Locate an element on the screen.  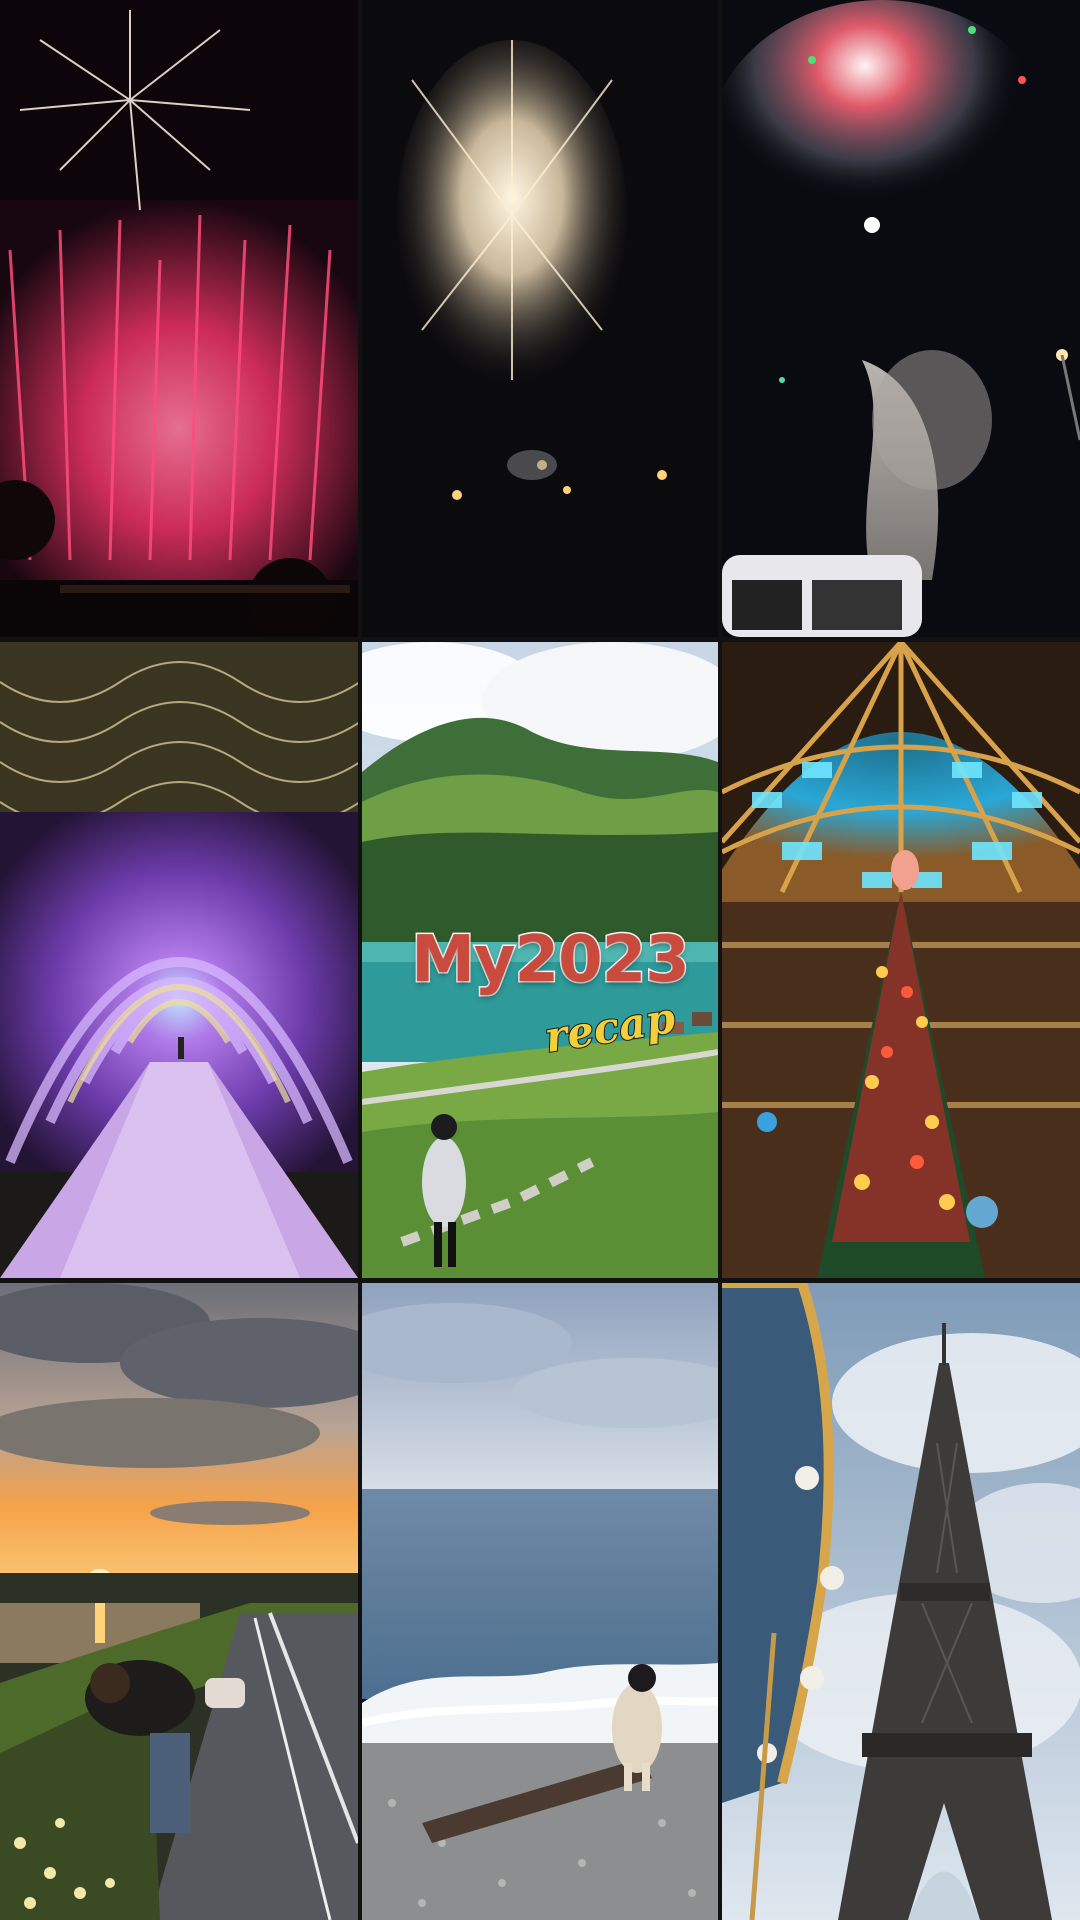
photo-mountain-lake is located at coordinates (540, 960).